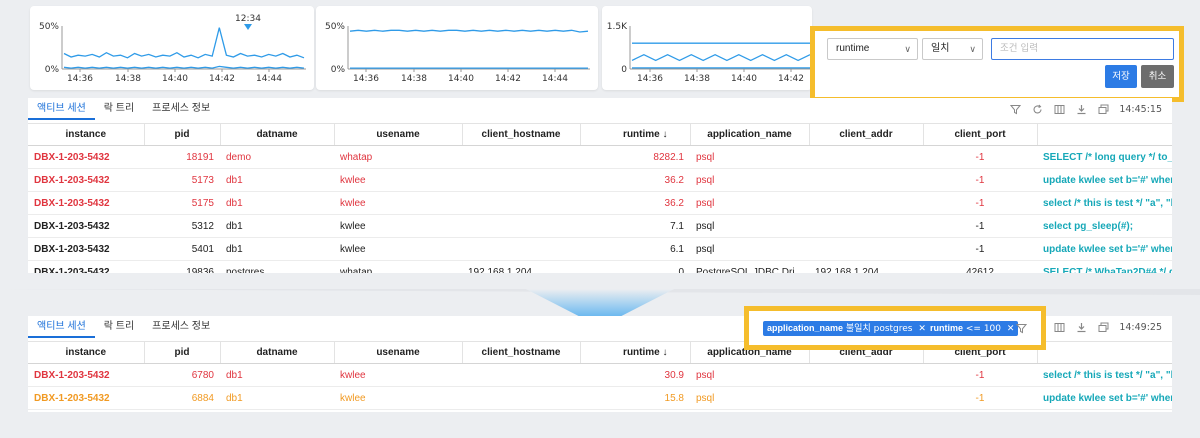  I want to click on chip-field: runtime, so click(947, 328).